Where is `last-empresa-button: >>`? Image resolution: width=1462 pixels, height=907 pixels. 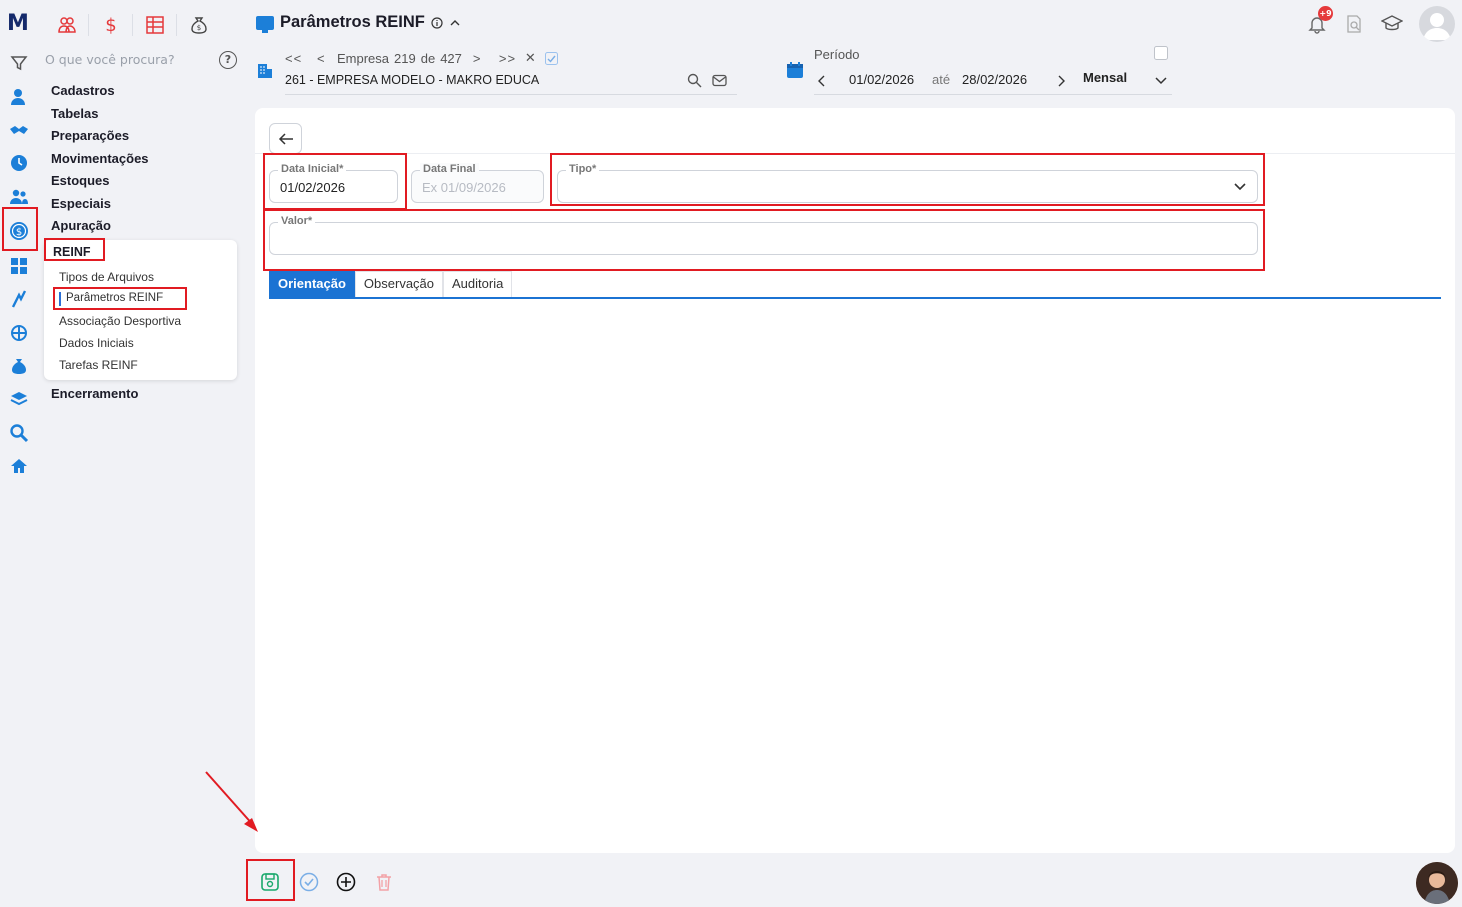 last-empresa-button: >> is located at coordinates (512, 58).